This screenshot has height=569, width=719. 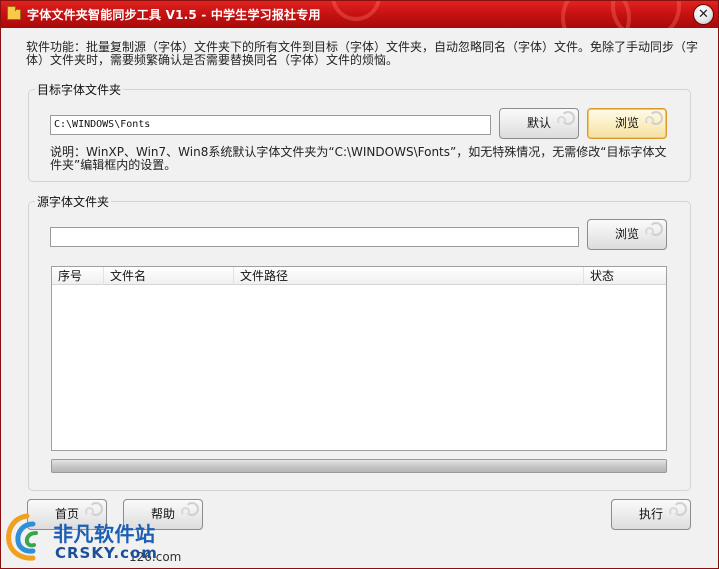 I want to click on execute-button: 执行, so click(x=651, y=514).